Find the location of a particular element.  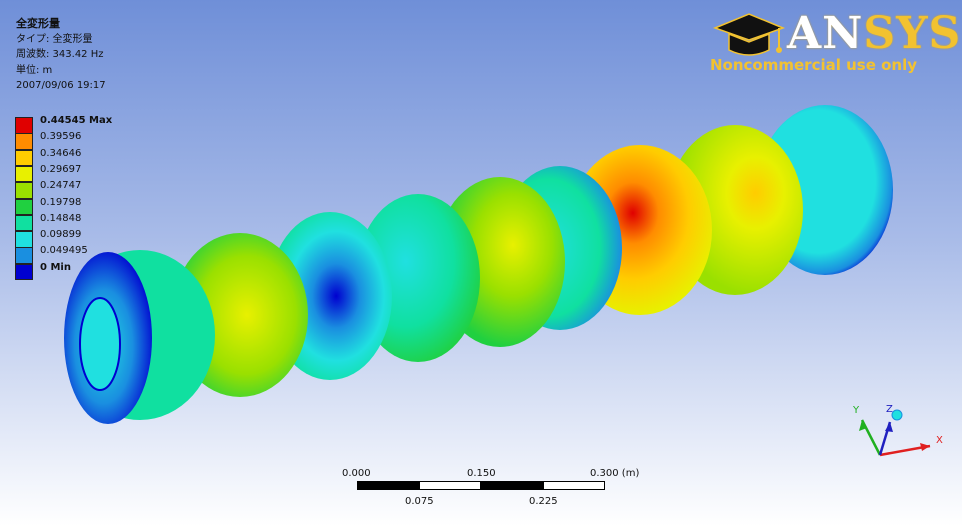

shaft-bore is located at coordinates (100, 344).